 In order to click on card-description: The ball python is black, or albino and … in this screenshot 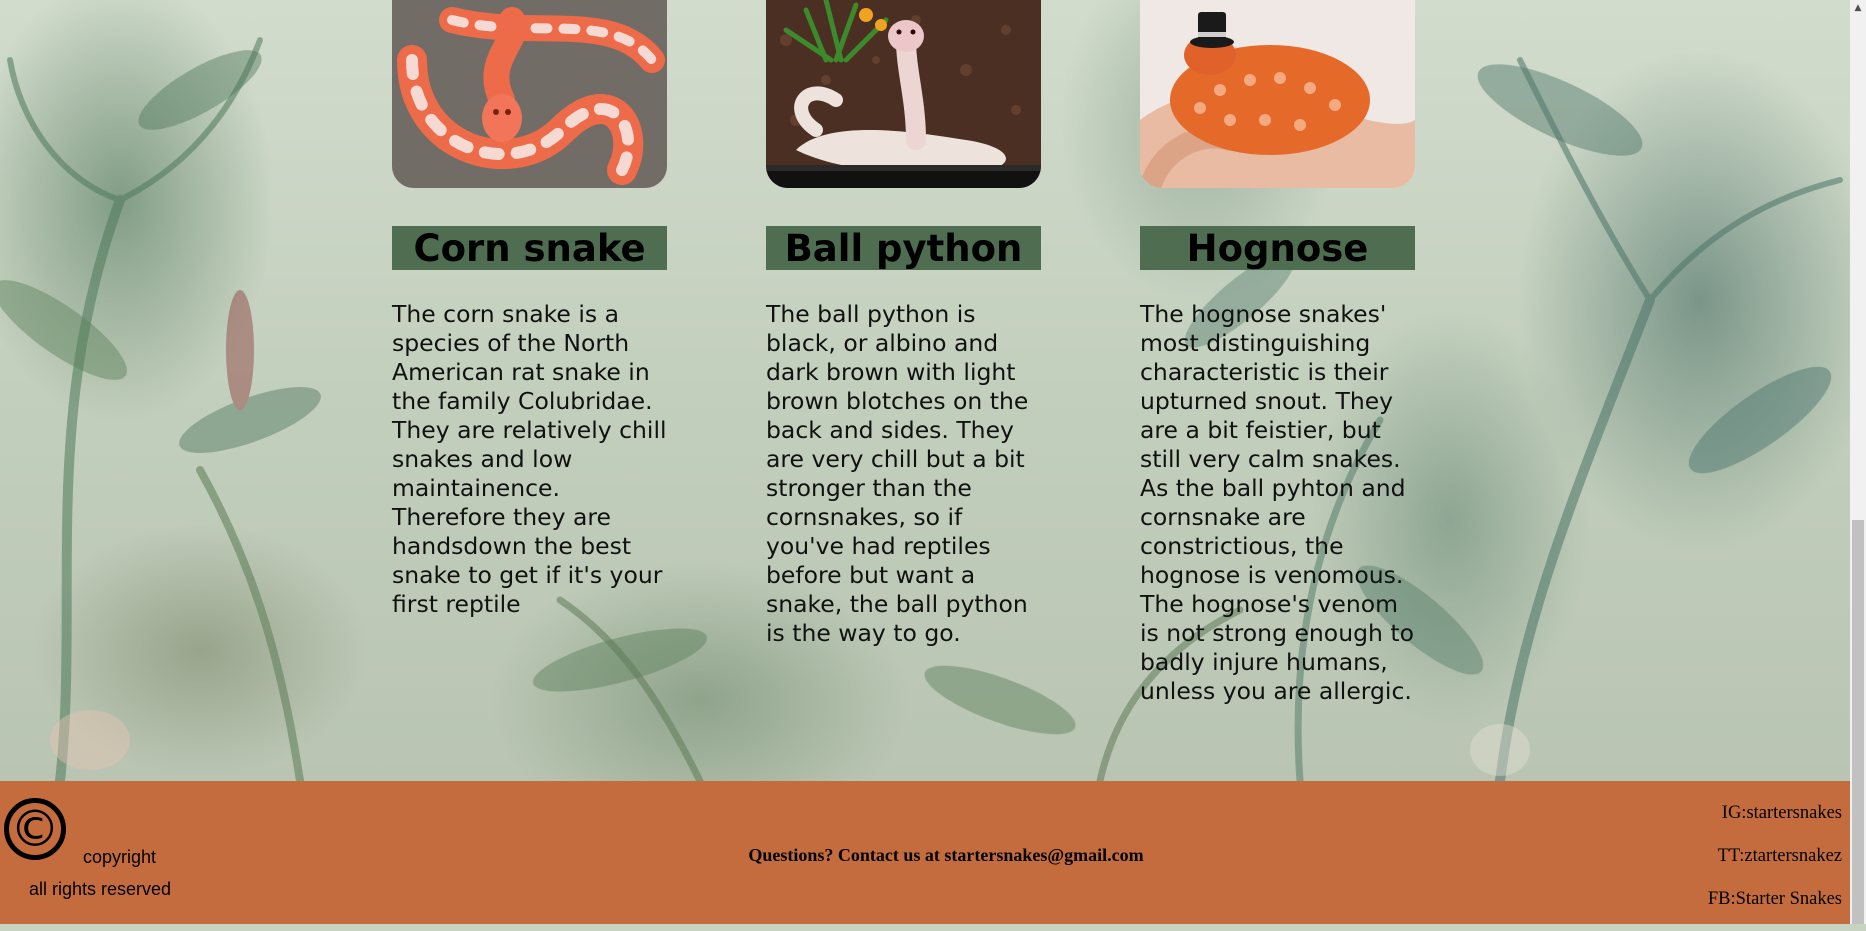, I will do `click(897, 473)`.